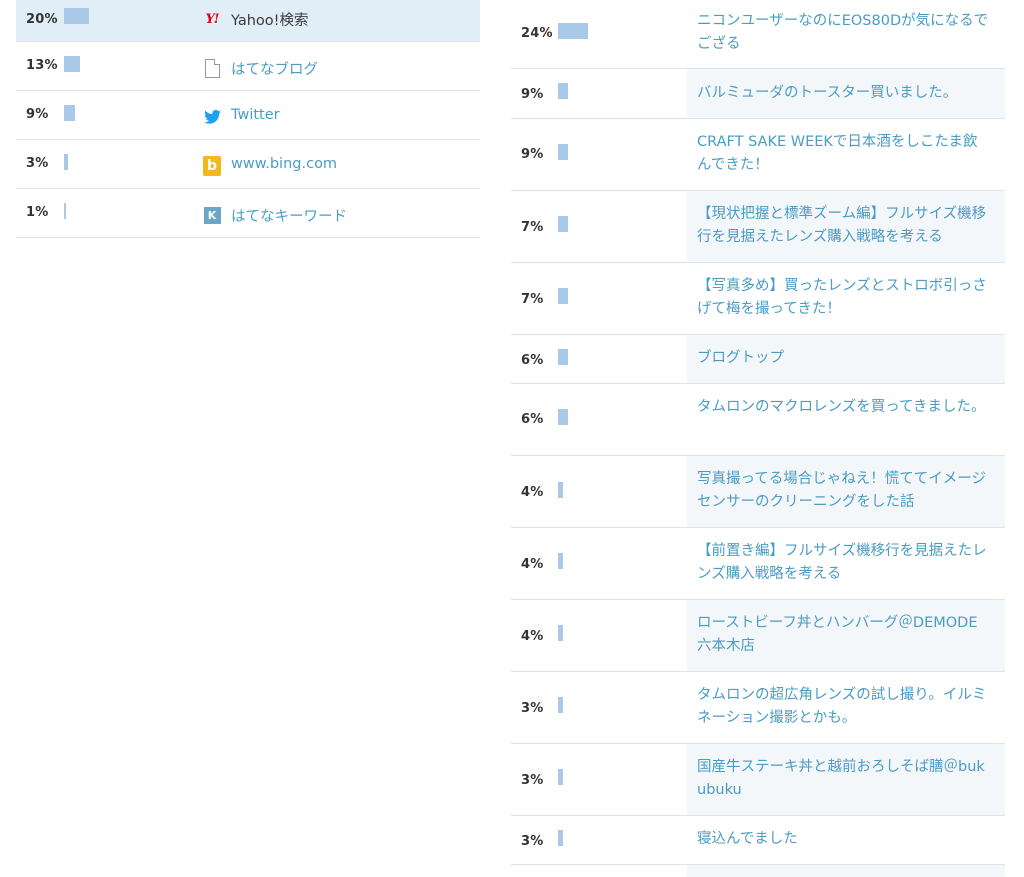  I want to click on page-row: 4% 【前置き編】フルサイズ機移行を見据えたレンズ購入戦略を考える, so click(758, 564).